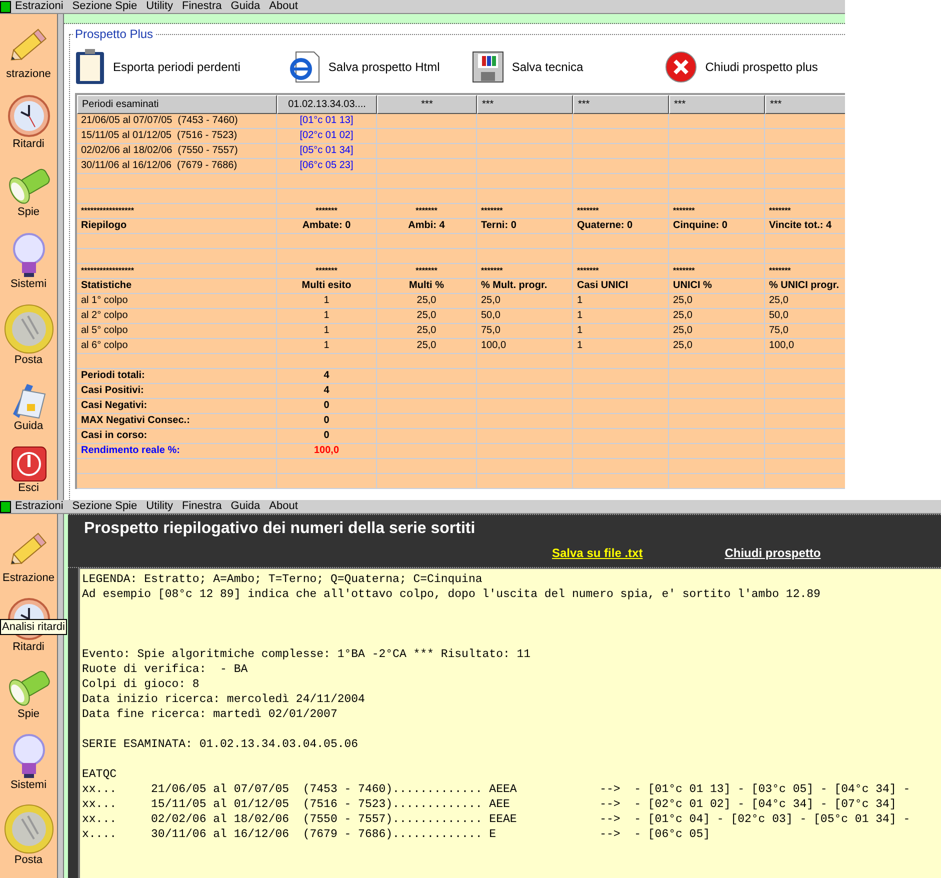  Describe the element at coordinates (100, 774) in the screenshot. I see `report-line: EATQC` at that location.